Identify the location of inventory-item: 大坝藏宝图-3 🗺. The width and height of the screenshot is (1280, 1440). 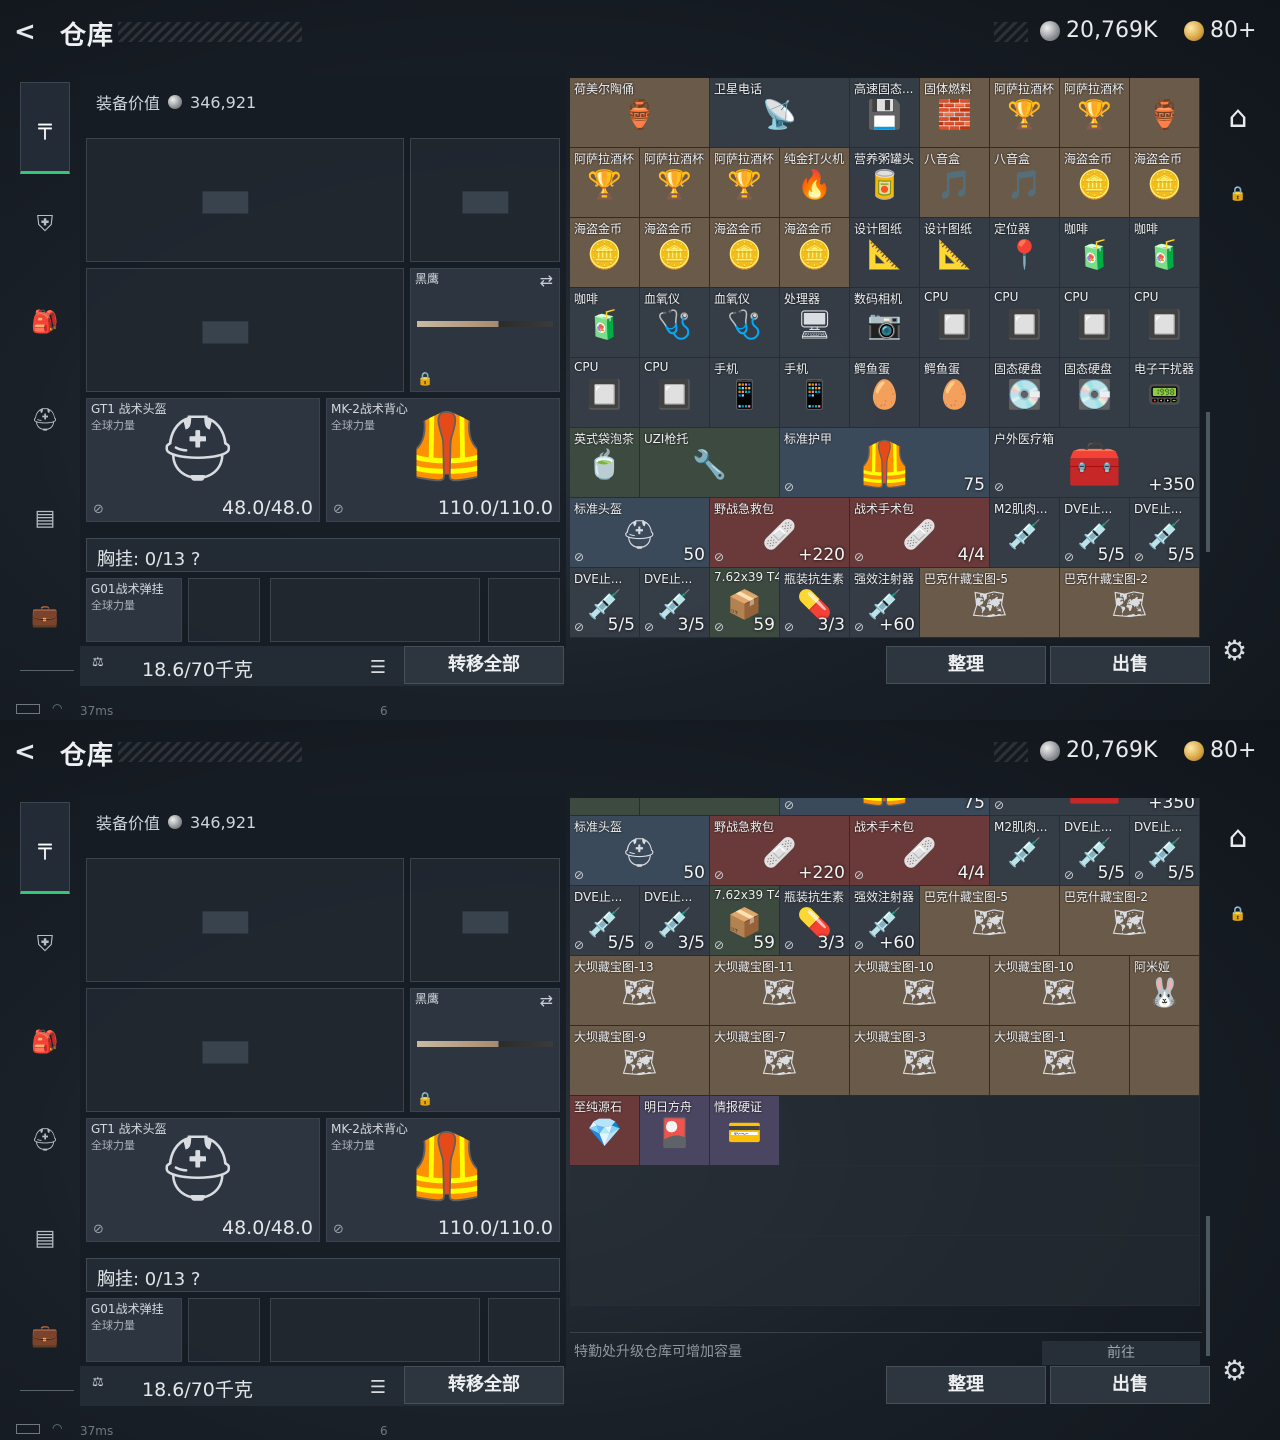
(920, 1061).